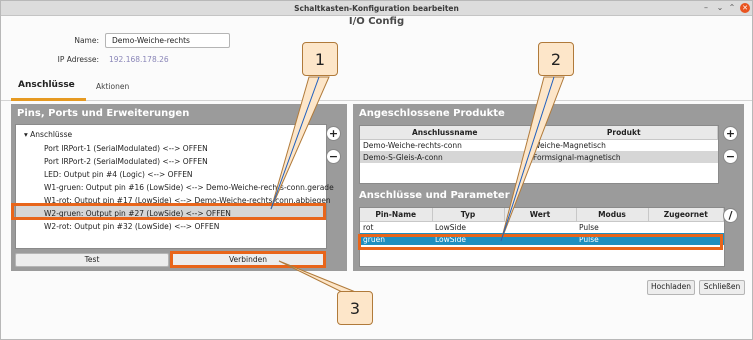 Image resolution: width=753 pixels, height=340 pixels. Describe the element at coordinates (333, 156) in the screenshot. I see `remove-pin-button: −` at that location.